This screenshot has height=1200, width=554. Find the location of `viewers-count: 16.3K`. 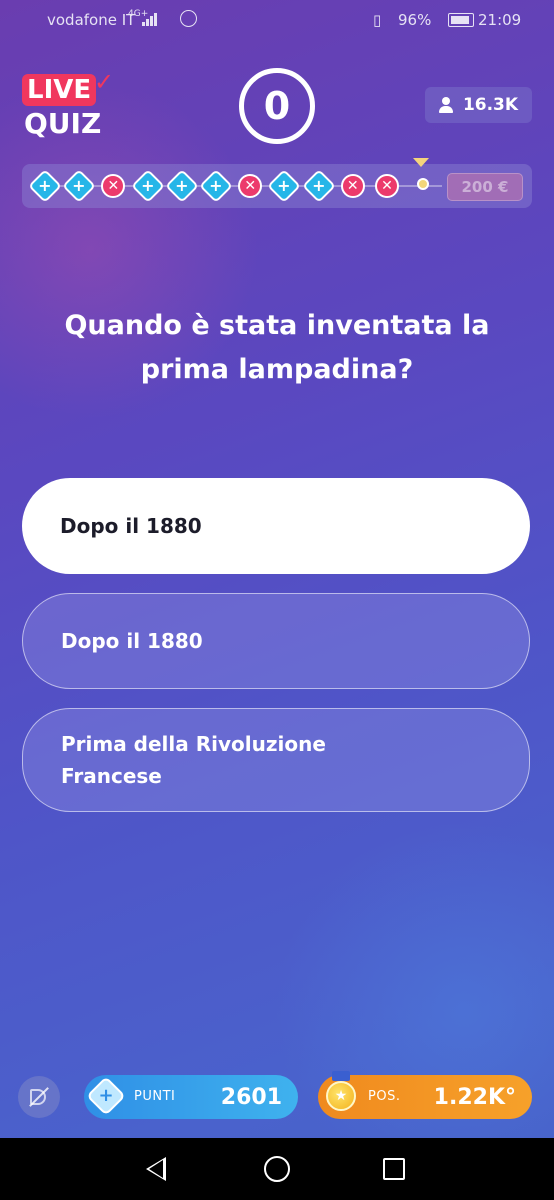

viewers-count: 16.3K is located at coordinates (490, 105).